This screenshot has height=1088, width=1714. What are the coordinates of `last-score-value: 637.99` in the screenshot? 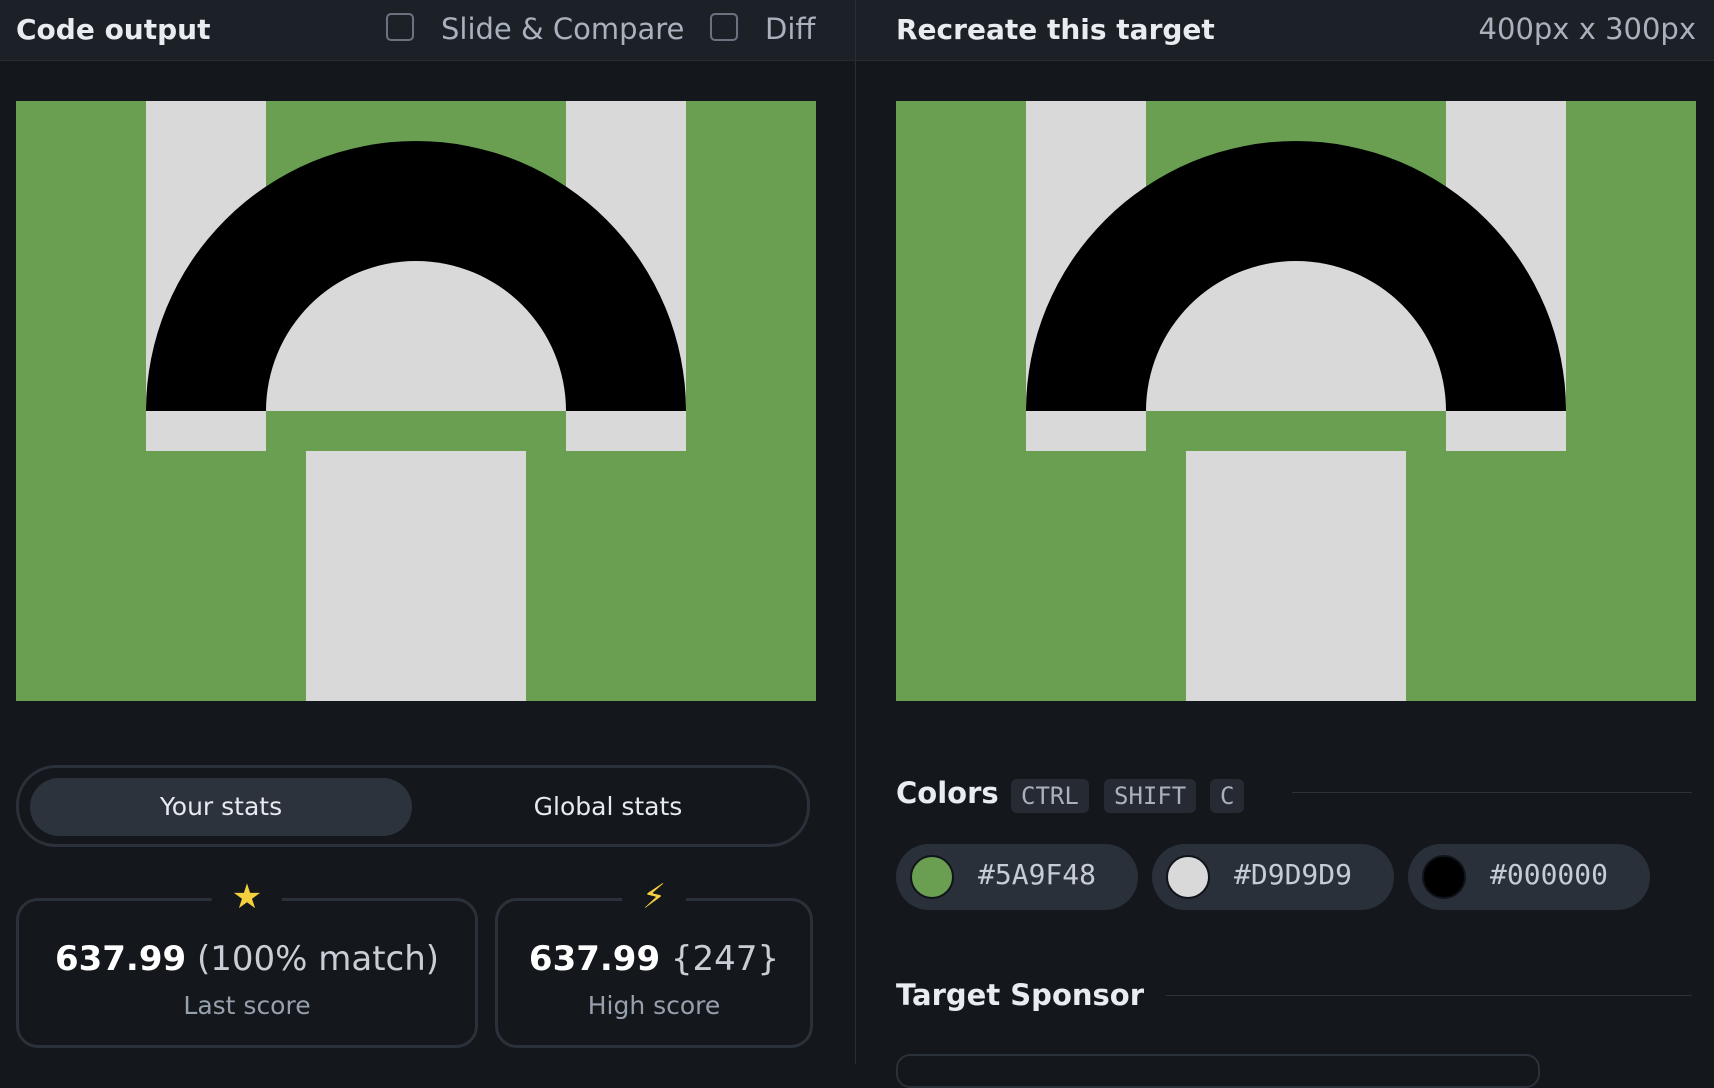 It's located at (120, 959).